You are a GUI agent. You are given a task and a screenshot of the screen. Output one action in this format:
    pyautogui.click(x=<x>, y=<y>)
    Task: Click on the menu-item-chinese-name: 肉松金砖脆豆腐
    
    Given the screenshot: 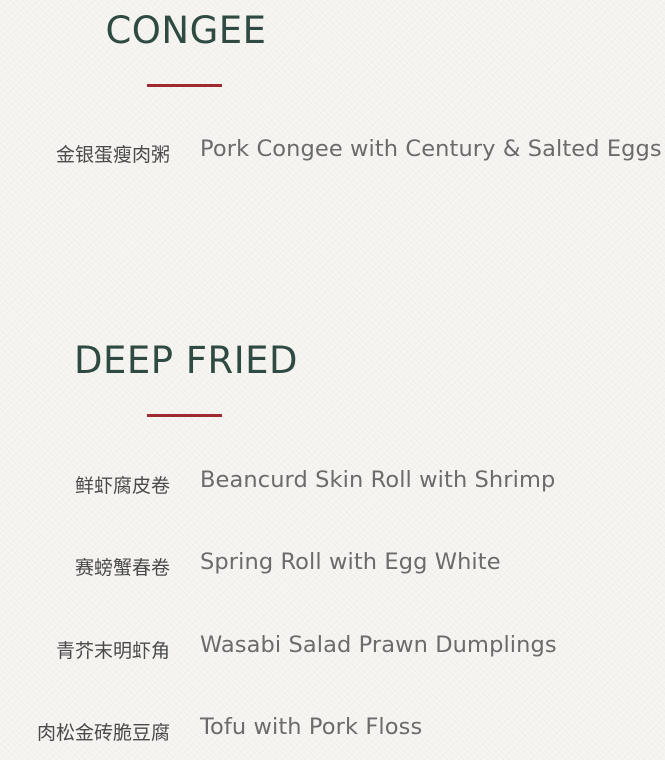 What is the action you would take?
    pyautogui.click(x=103, y=733)
    